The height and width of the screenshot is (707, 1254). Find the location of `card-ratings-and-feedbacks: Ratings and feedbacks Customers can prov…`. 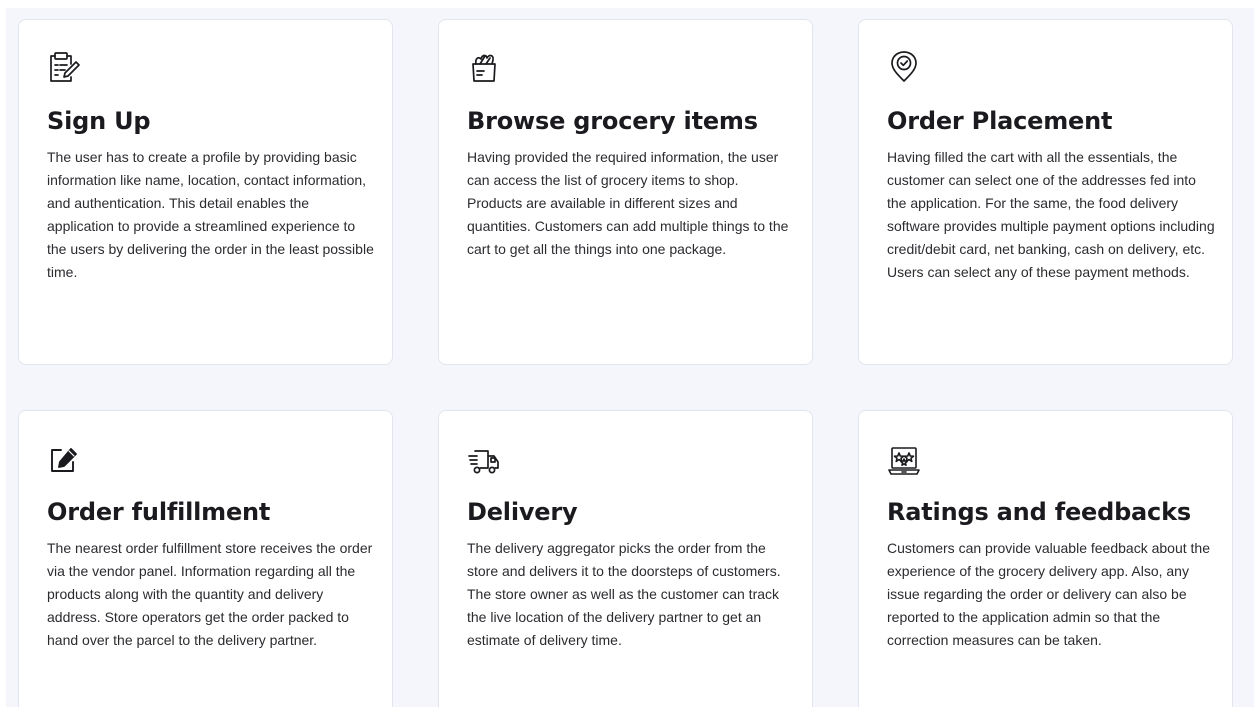

card-ratings-and-feedbacks: Ratings and feedbacks Customers can prov… is located at coordinates (1045, 558).